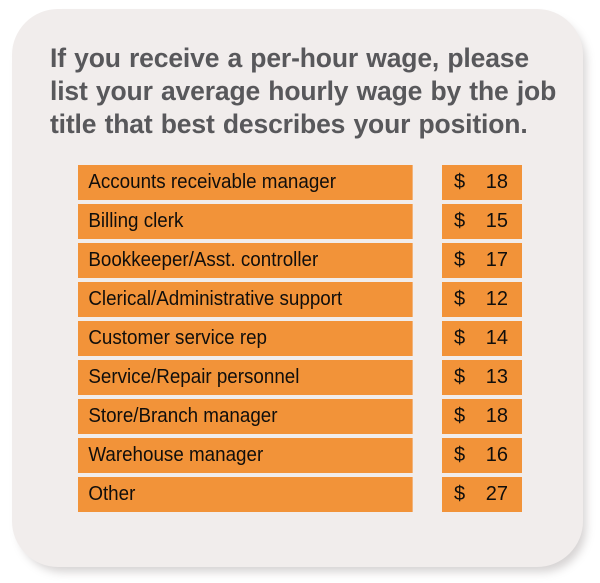 This screenshot has height=583, width=600. I want to click on wage-value-cell: $ 15, so click(482, 221).